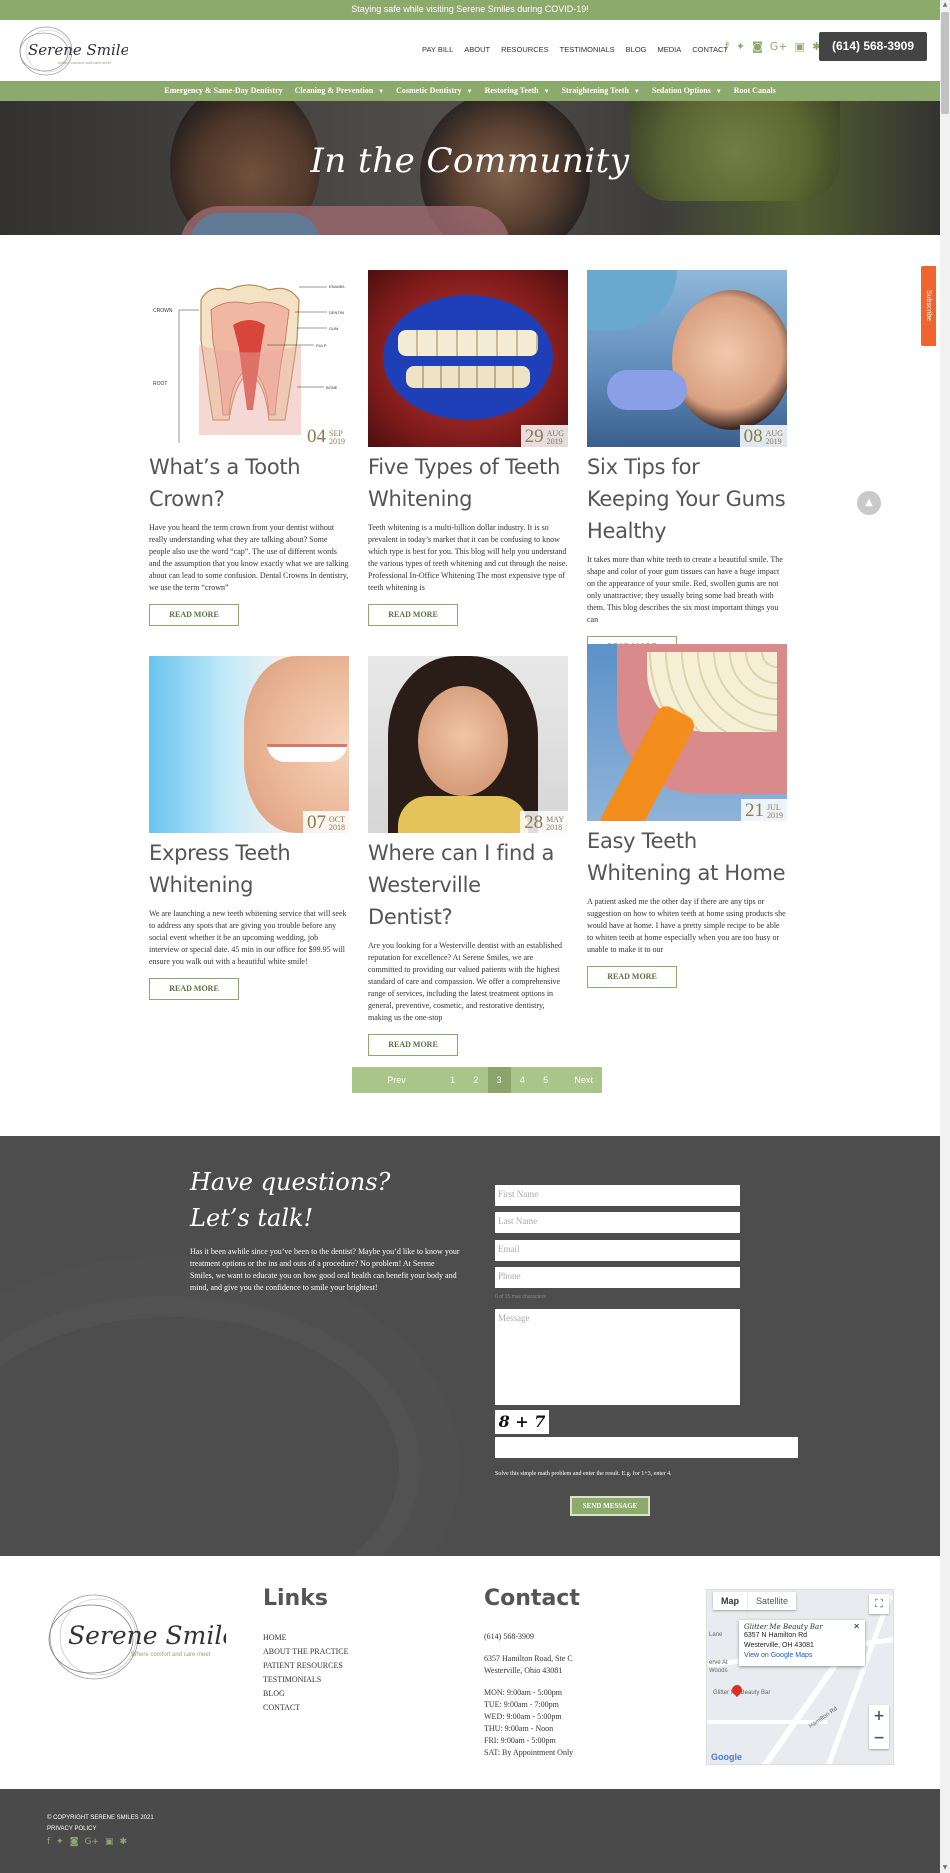 This screenshot has height=1873, width=950. I want to click on scrollbar-thumb, so click(945, 63).